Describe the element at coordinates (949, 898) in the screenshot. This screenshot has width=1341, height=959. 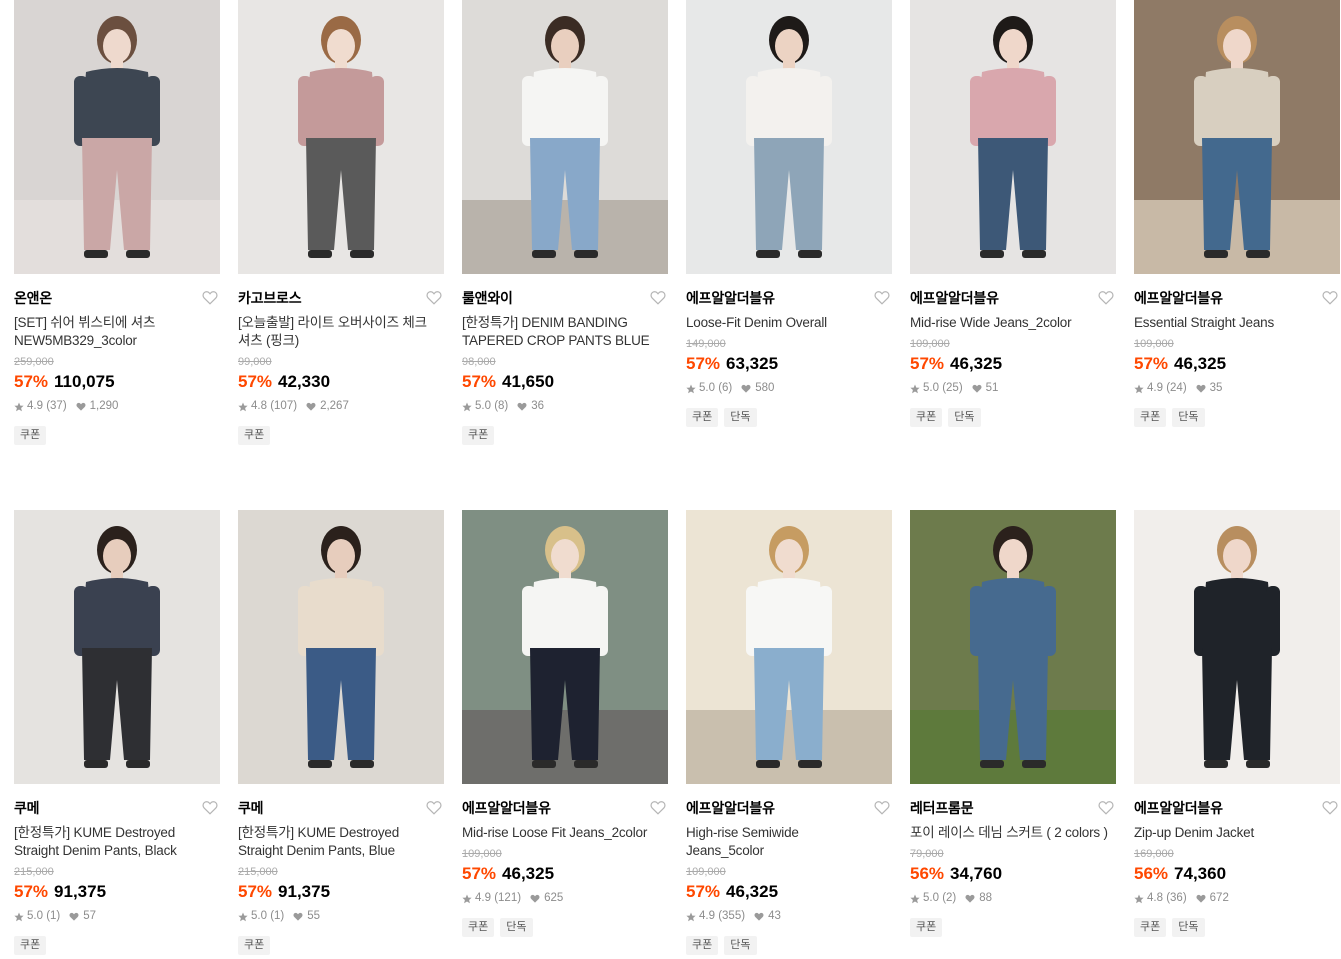
I see `review-count: (2)` at that location.